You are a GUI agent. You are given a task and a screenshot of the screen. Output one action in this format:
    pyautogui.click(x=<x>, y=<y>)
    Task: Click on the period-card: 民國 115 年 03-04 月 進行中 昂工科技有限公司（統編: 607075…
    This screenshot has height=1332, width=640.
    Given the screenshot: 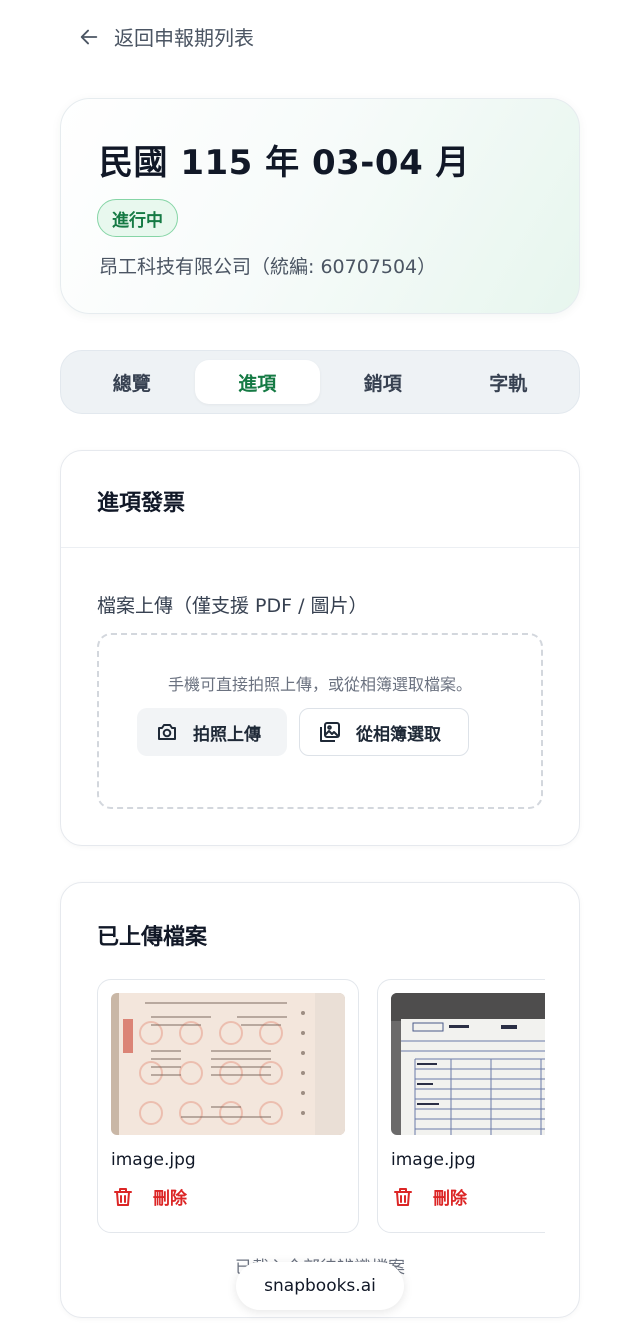 What is the action you would take?
    pyautogui.click(x=320, y=206)
    